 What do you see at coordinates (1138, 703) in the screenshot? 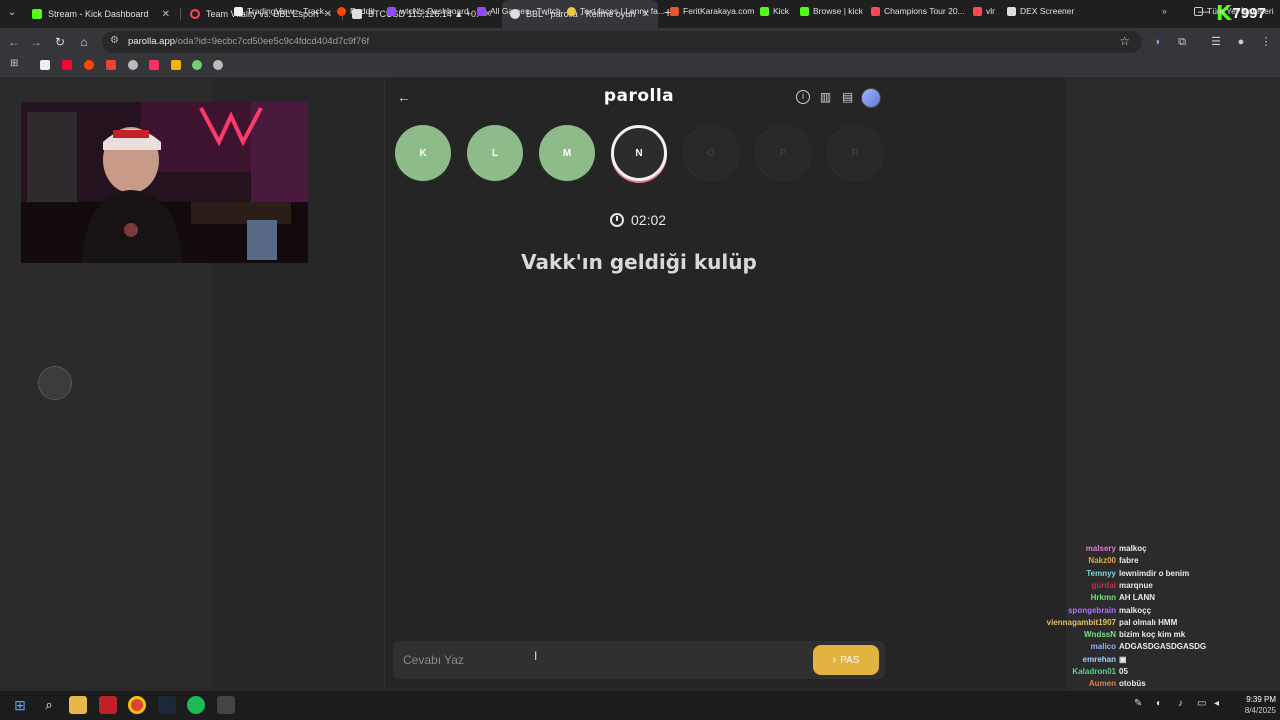
I see `tray-pen-icon: ✎` at bounding box center [1138, 703].